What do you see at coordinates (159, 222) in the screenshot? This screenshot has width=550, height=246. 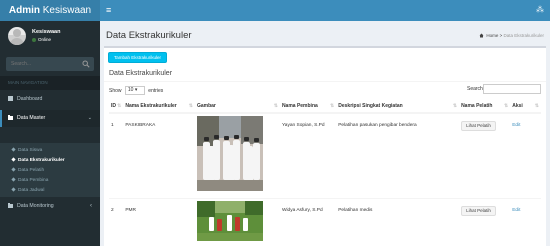 I see `cell-name: PMR` at bounding box center [159, 222].